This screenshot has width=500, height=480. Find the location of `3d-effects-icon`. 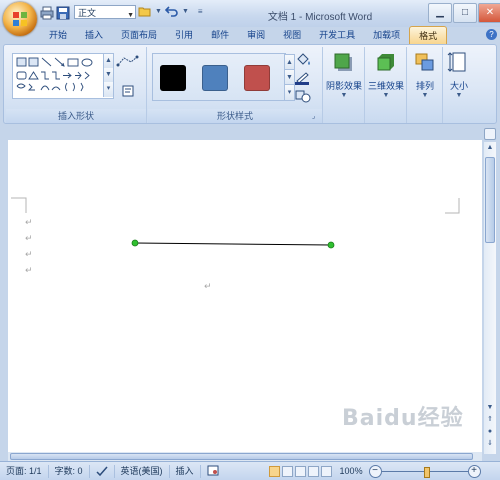

3d-effects-icon is located at coordinates (385, 62).